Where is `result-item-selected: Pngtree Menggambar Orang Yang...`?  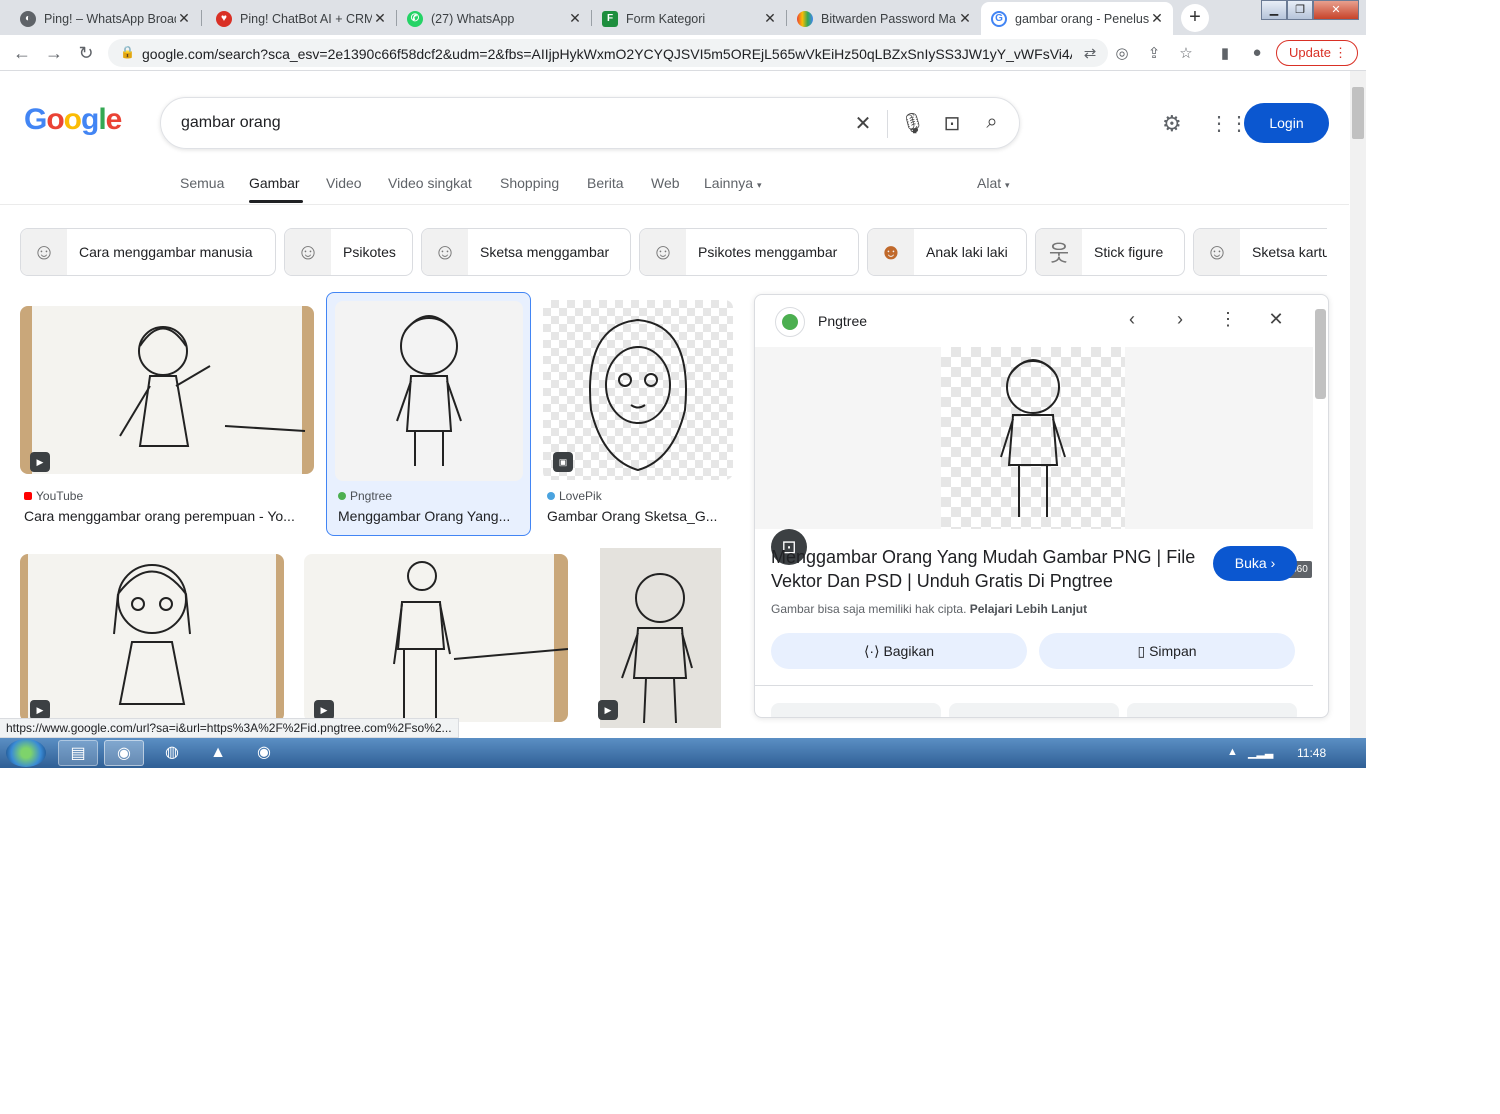
result-item-selected: Pngtree Menggambar Orang Yang... is located at coordinates (428, 414).